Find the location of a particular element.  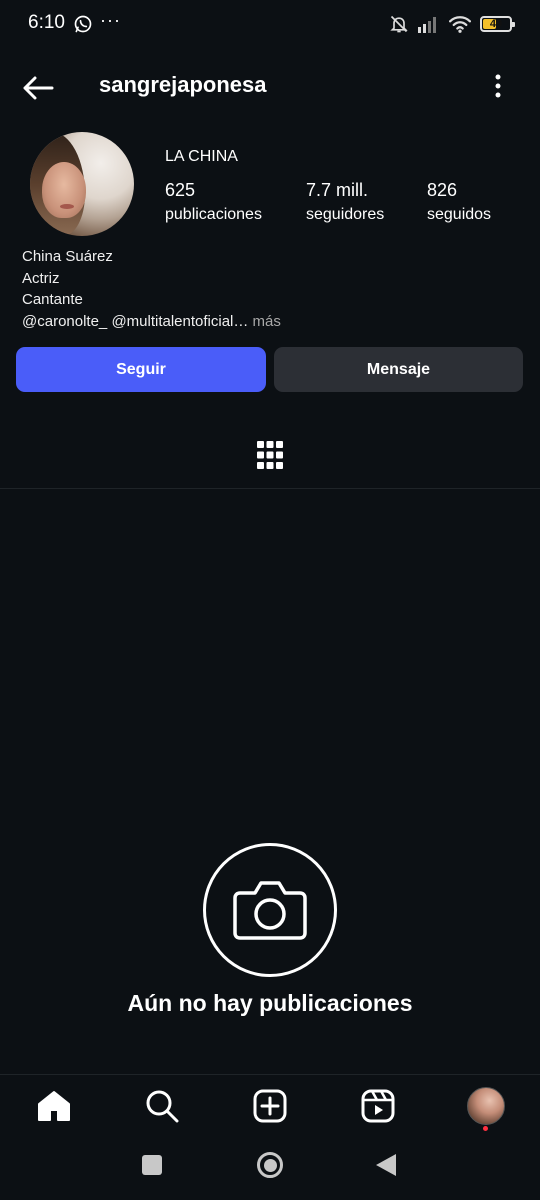

status-more-dots: ··· is located at coordinates (110, 20).